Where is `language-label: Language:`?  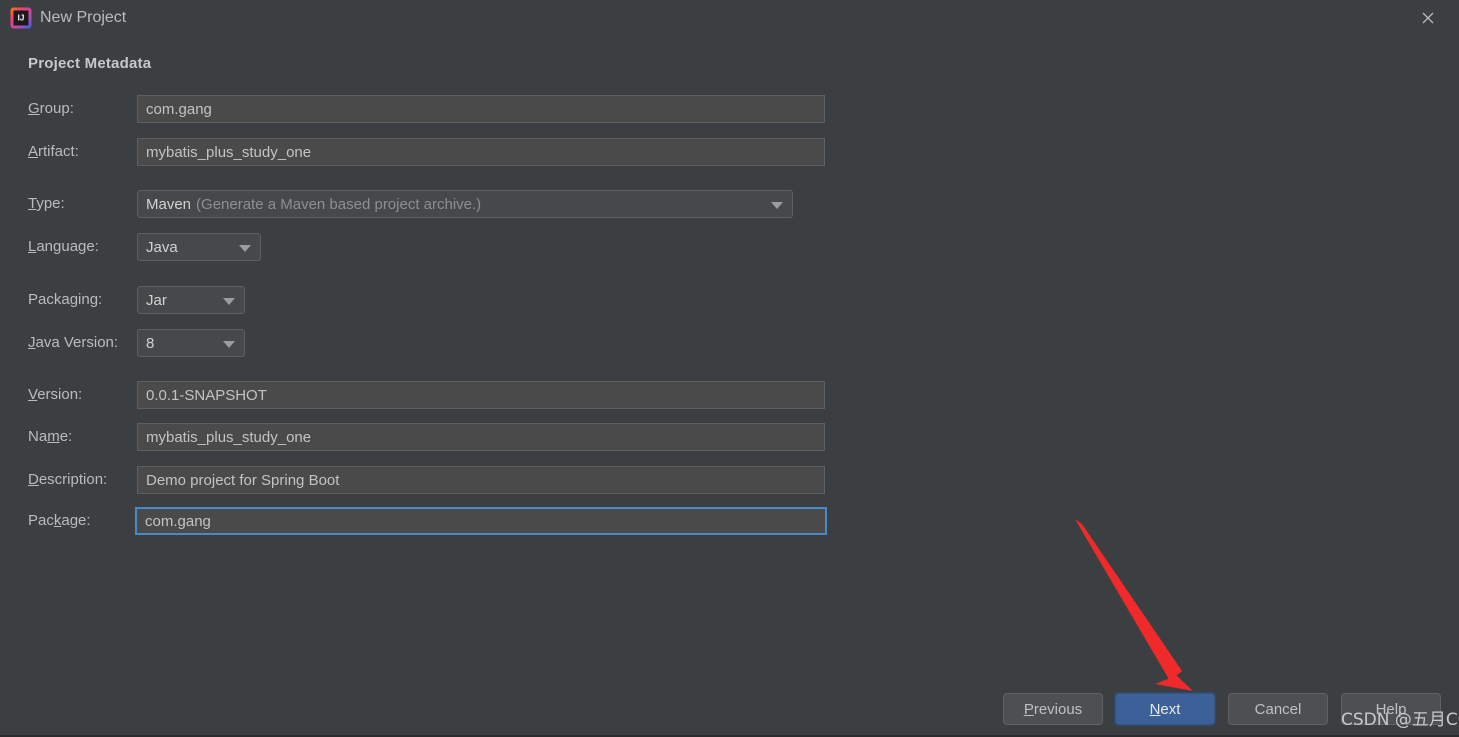 language-label: Language: is located at coordinates (63, 246).